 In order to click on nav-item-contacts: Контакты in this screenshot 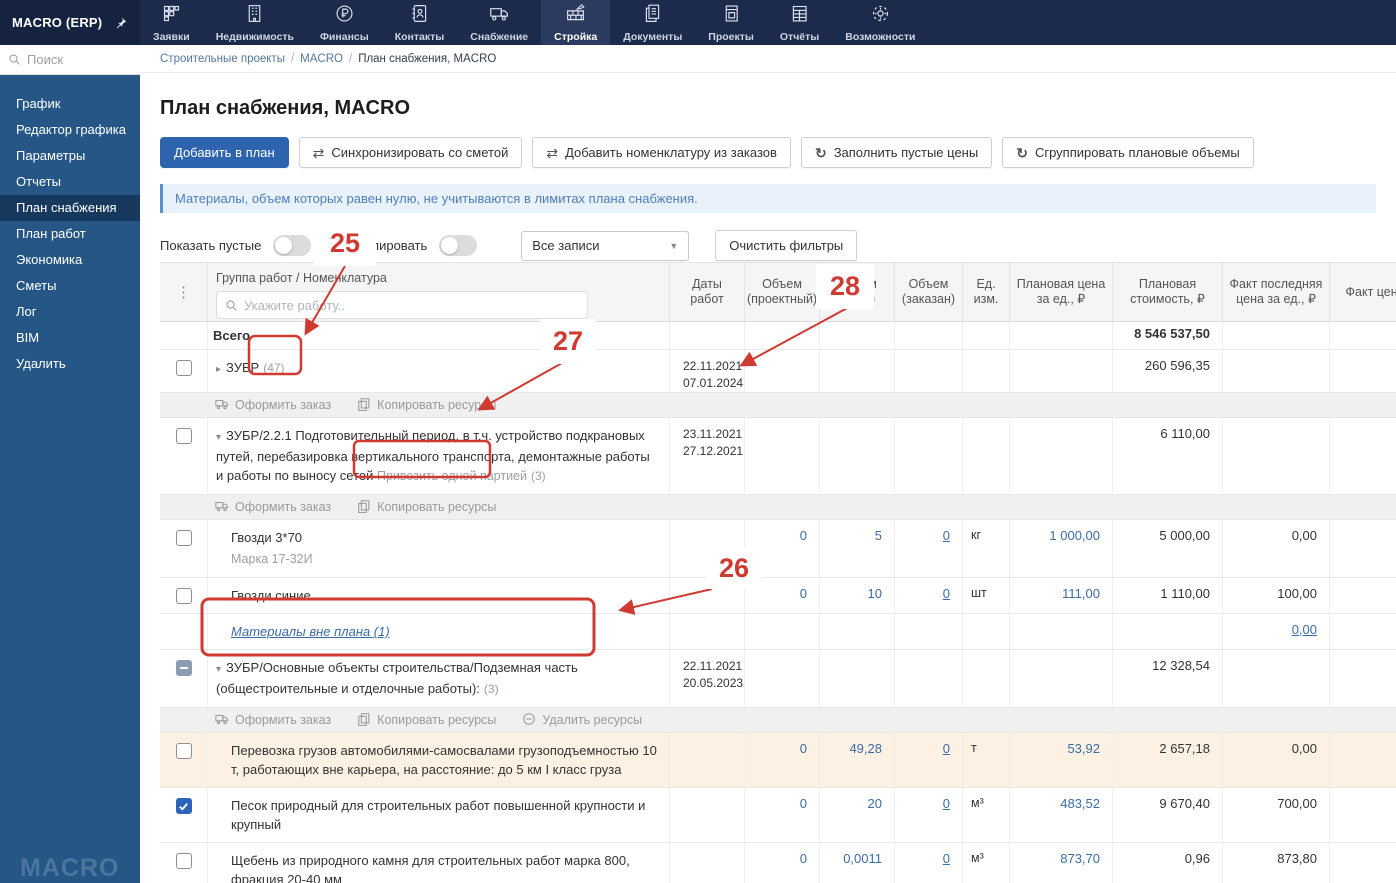, I will do `click(420, 22)`.